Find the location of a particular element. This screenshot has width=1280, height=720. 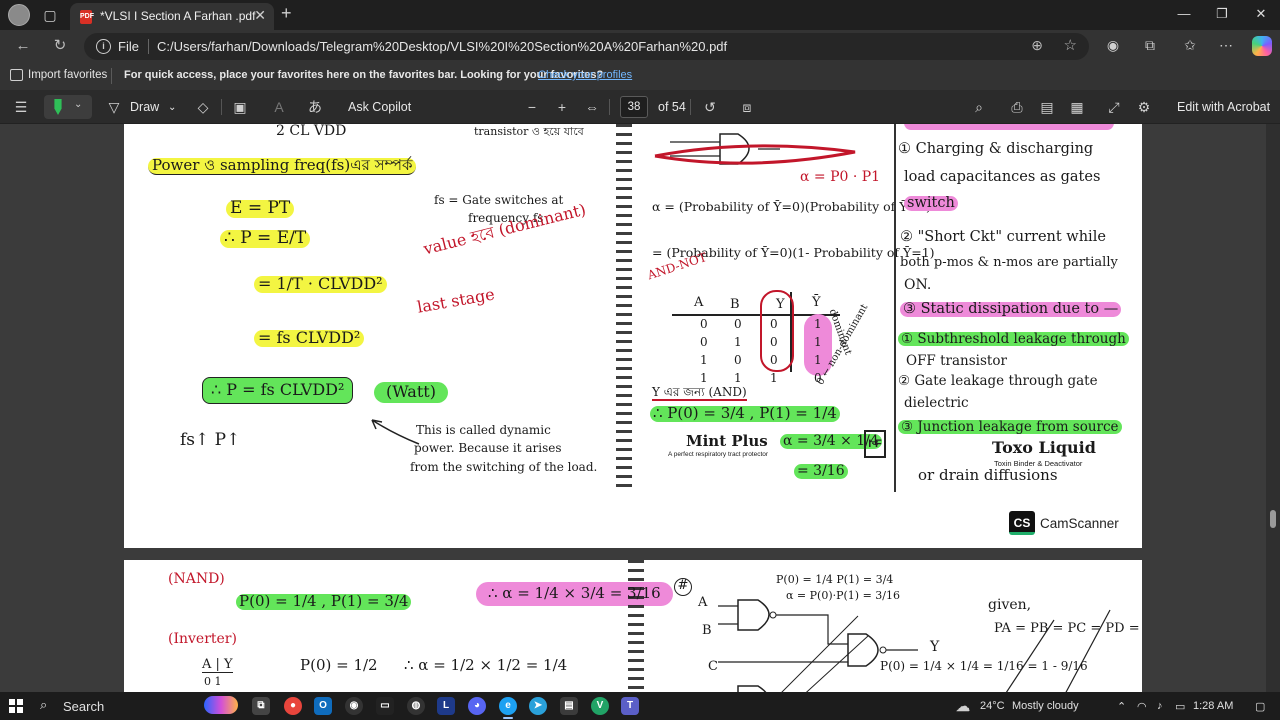

mint-plus-brand: Mint Plus is located at coordinates (727, 441).